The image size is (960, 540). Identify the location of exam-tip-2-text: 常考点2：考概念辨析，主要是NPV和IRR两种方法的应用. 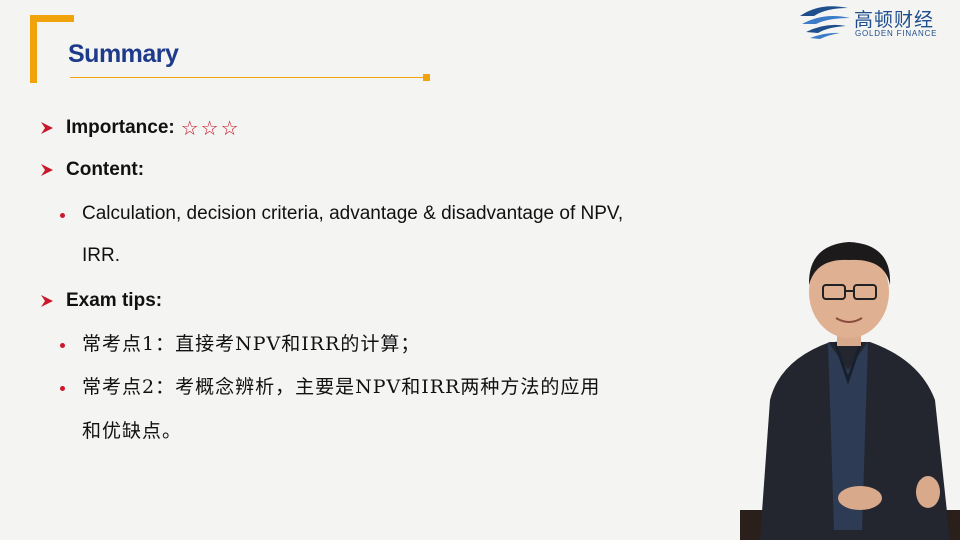
(341, 387).